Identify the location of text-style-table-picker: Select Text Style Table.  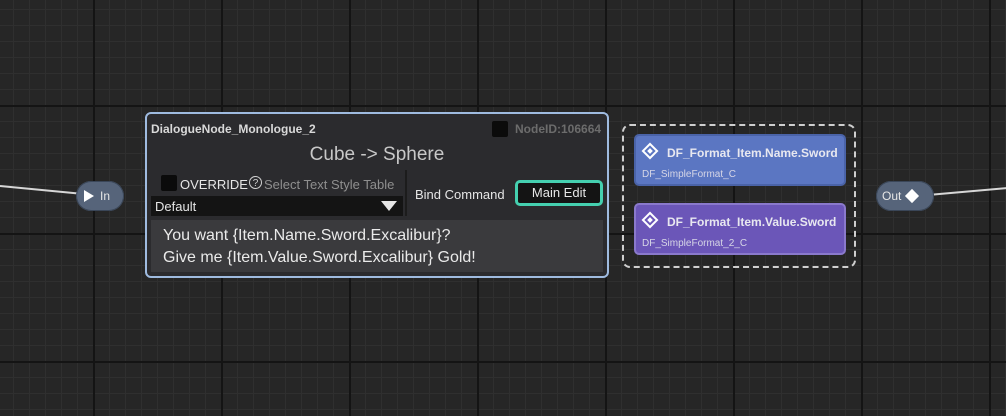
(329, 184).